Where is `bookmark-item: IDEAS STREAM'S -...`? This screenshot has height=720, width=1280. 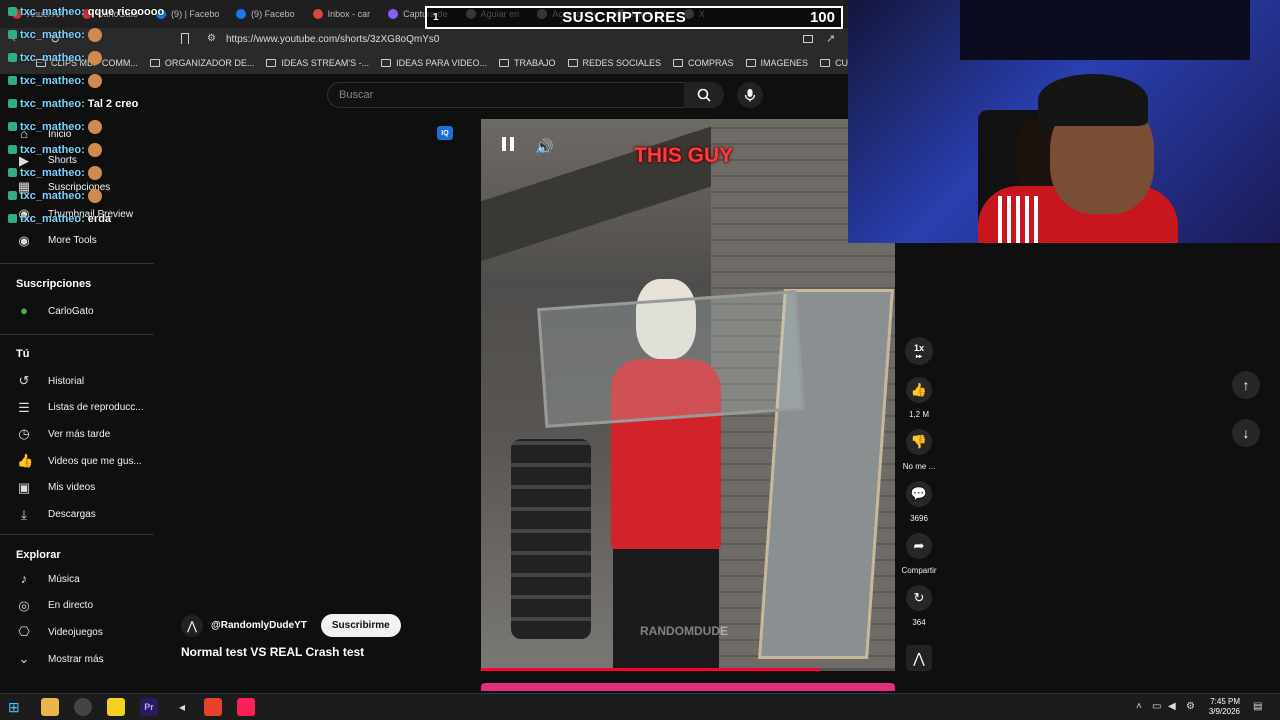 bookmark-item: IDEAS STREAM'S -... is located at coordinates (317, 63).